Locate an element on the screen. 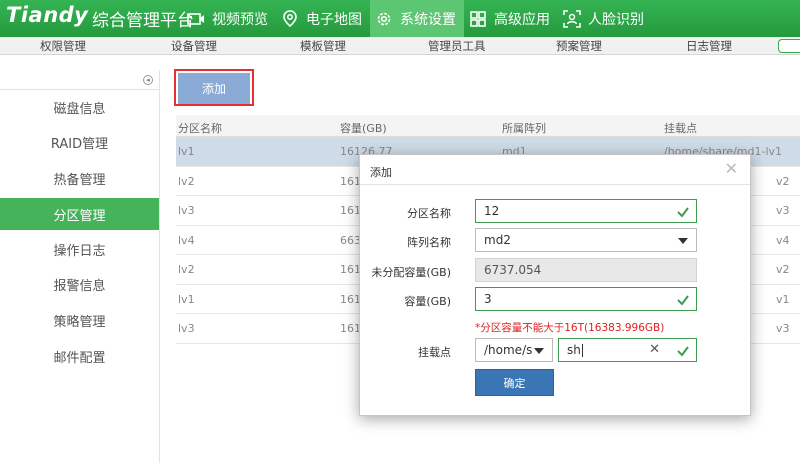 This screenshot has height=463, width=800. nav-label: 系统设置 is located at coordinates (428, 19).